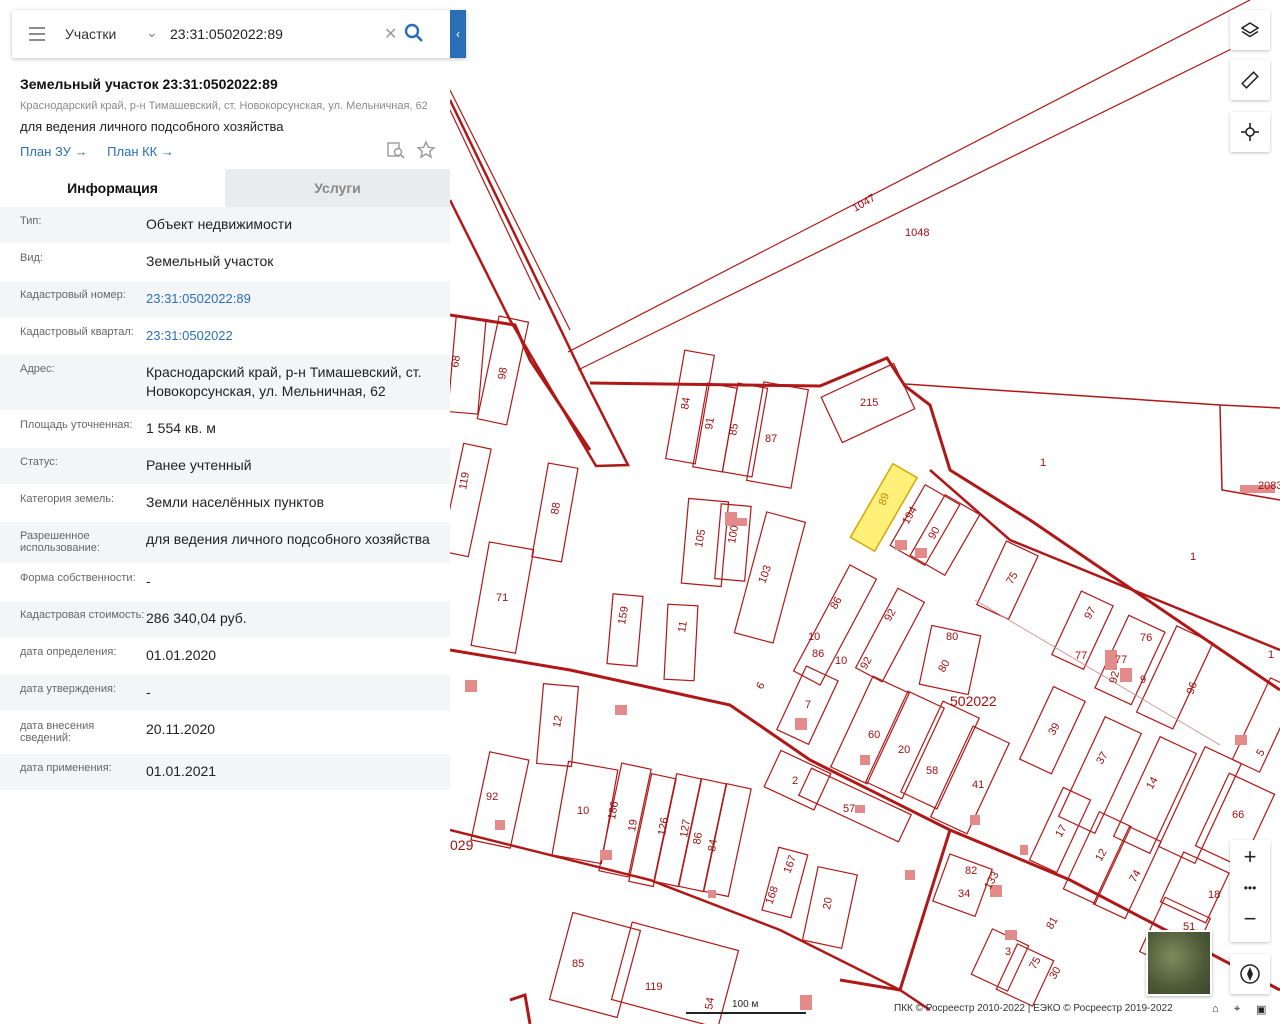  What do you see at coordinates (760, 685) in the screenshot?
I see `parcel-label: 6` at bounding box center [760, 685].